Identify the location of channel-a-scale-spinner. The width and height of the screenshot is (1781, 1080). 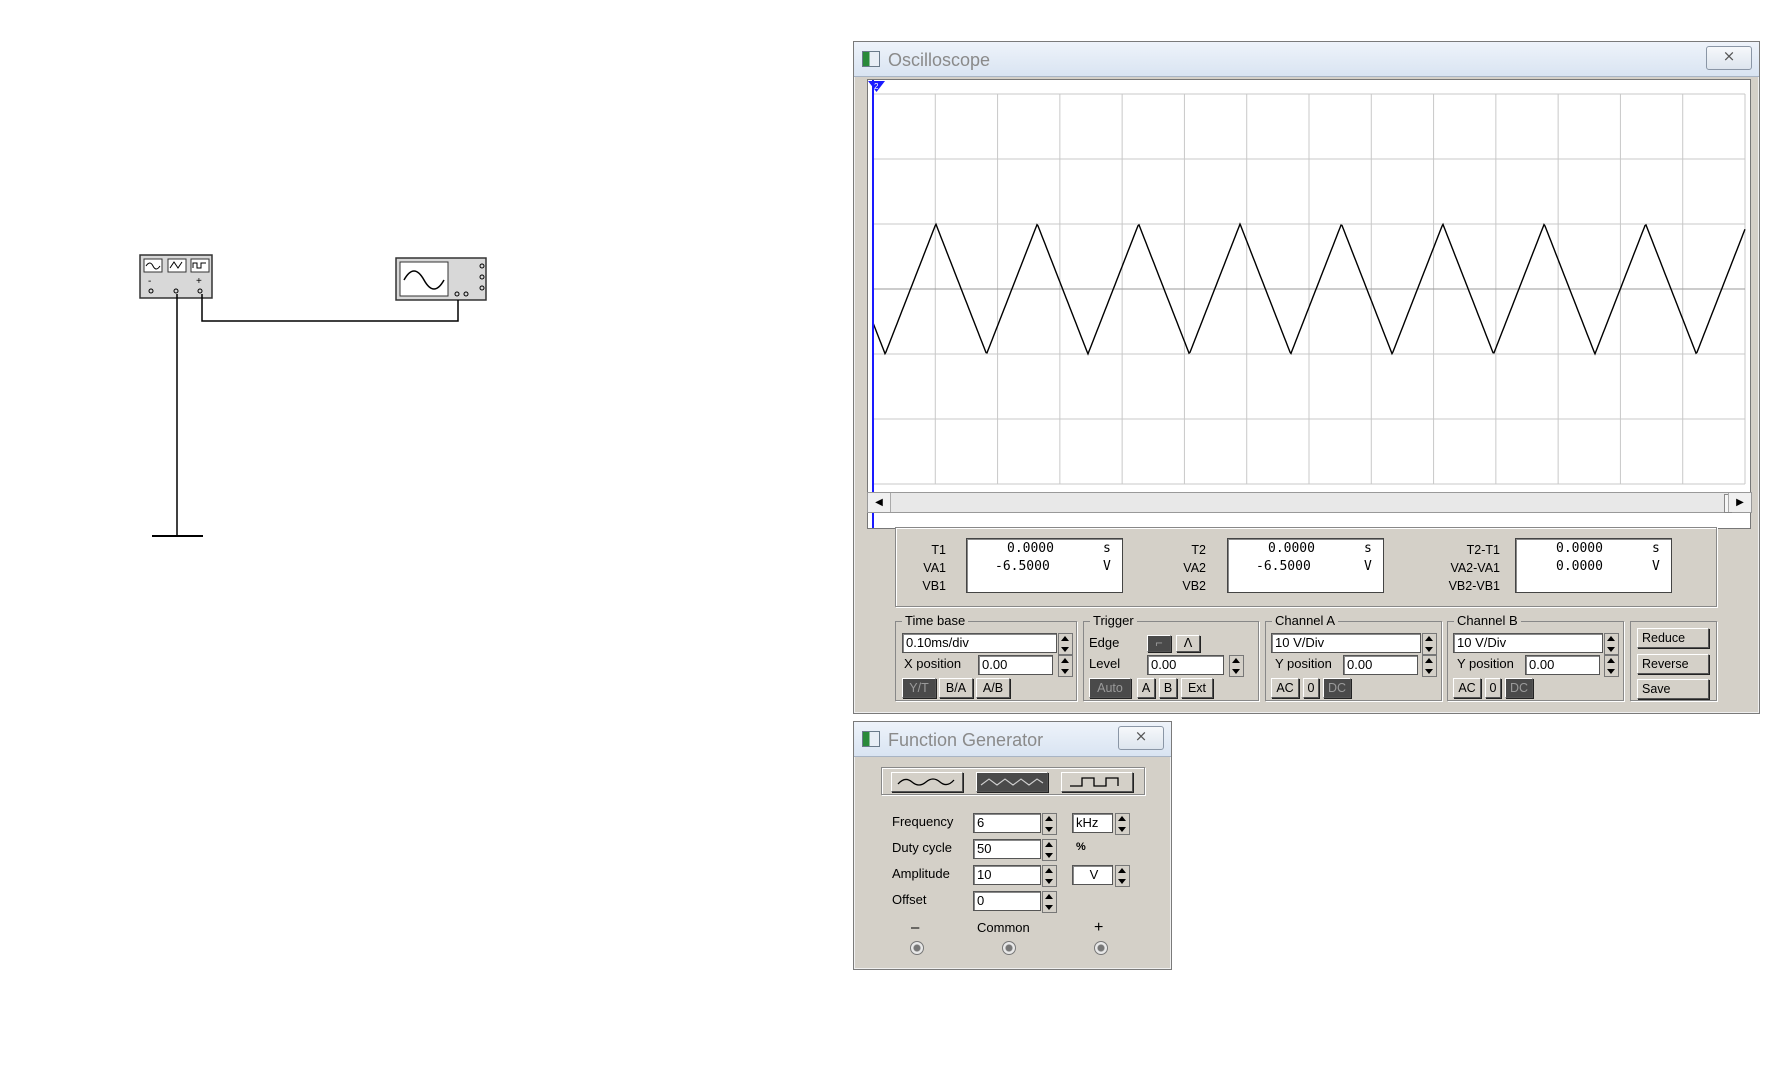
(1429, 644).